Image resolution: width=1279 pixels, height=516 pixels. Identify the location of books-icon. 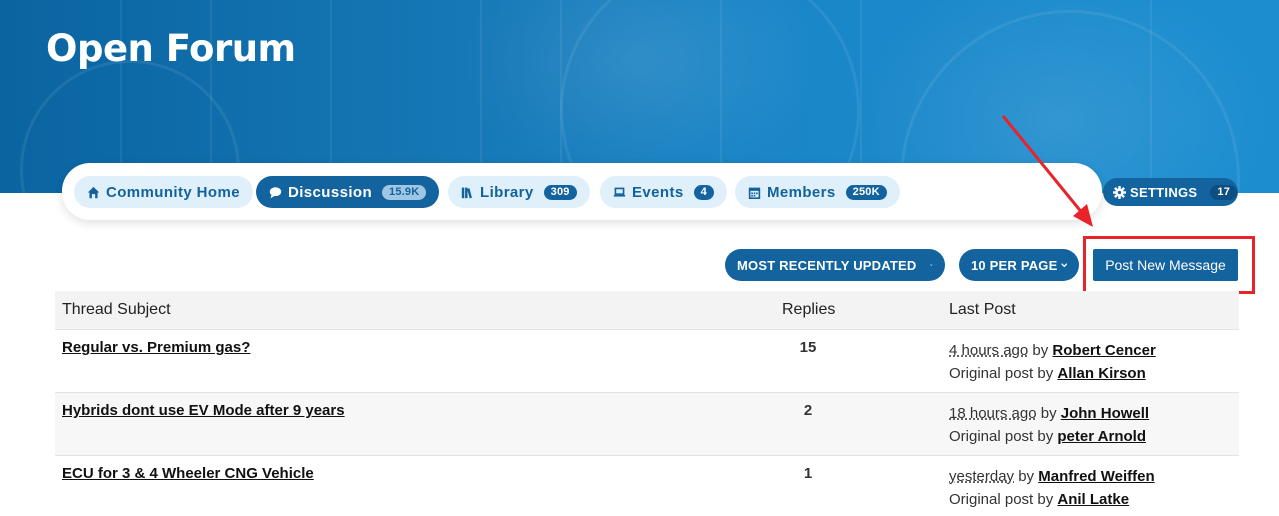
(466, 192).